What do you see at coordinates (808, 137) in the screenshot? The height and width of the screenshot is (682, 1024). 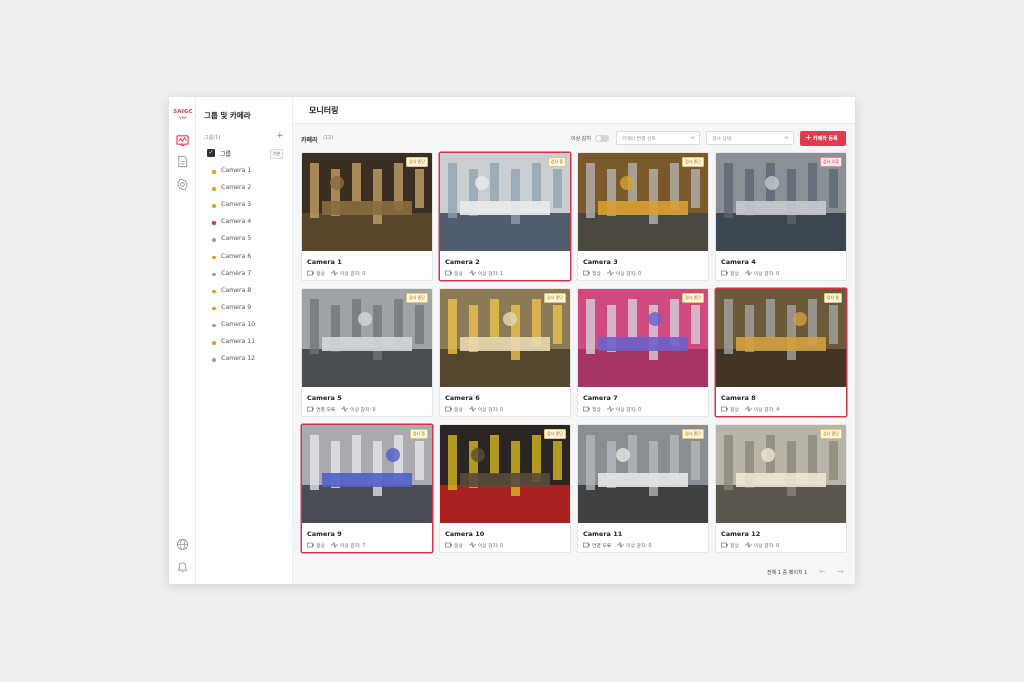 I see `plus-icon: +` at bounding box center [808, 137].